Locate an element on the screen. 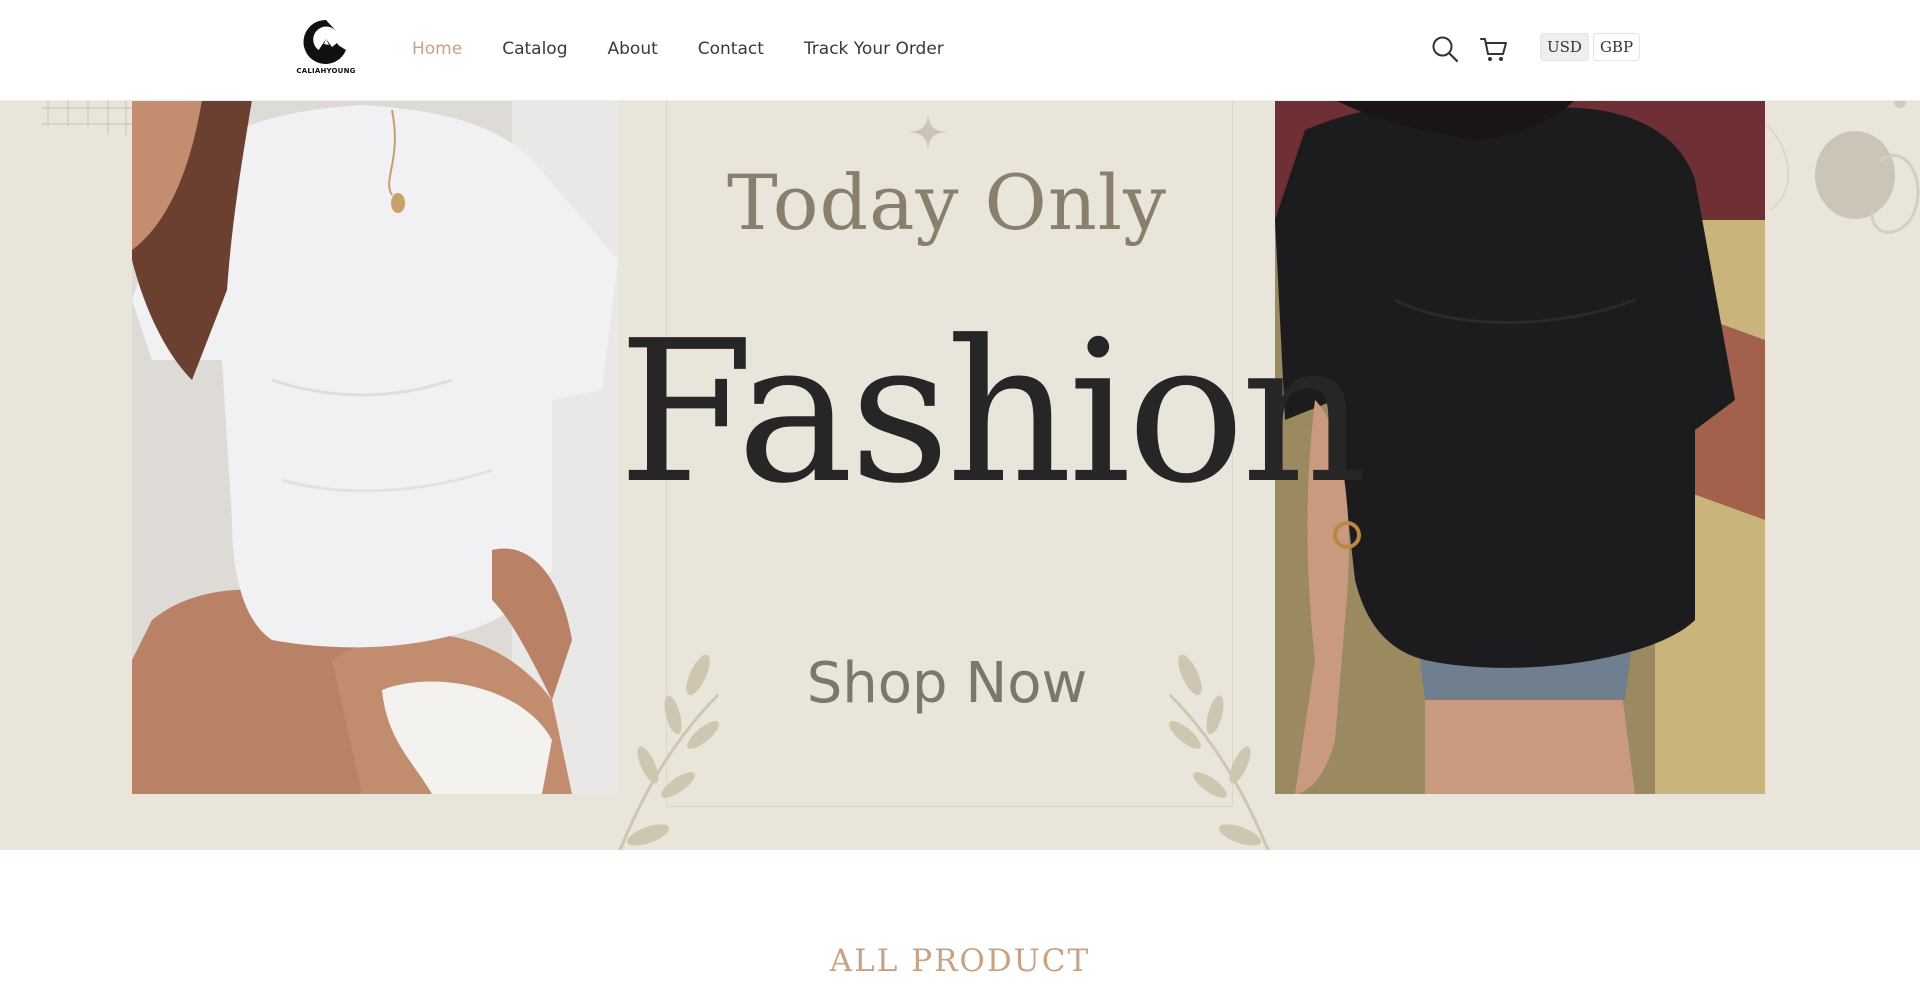 Image resolution: width=1920 pixels, height=993 pixels. nav-item-contact: Contact is located at coordinates (731, 49).